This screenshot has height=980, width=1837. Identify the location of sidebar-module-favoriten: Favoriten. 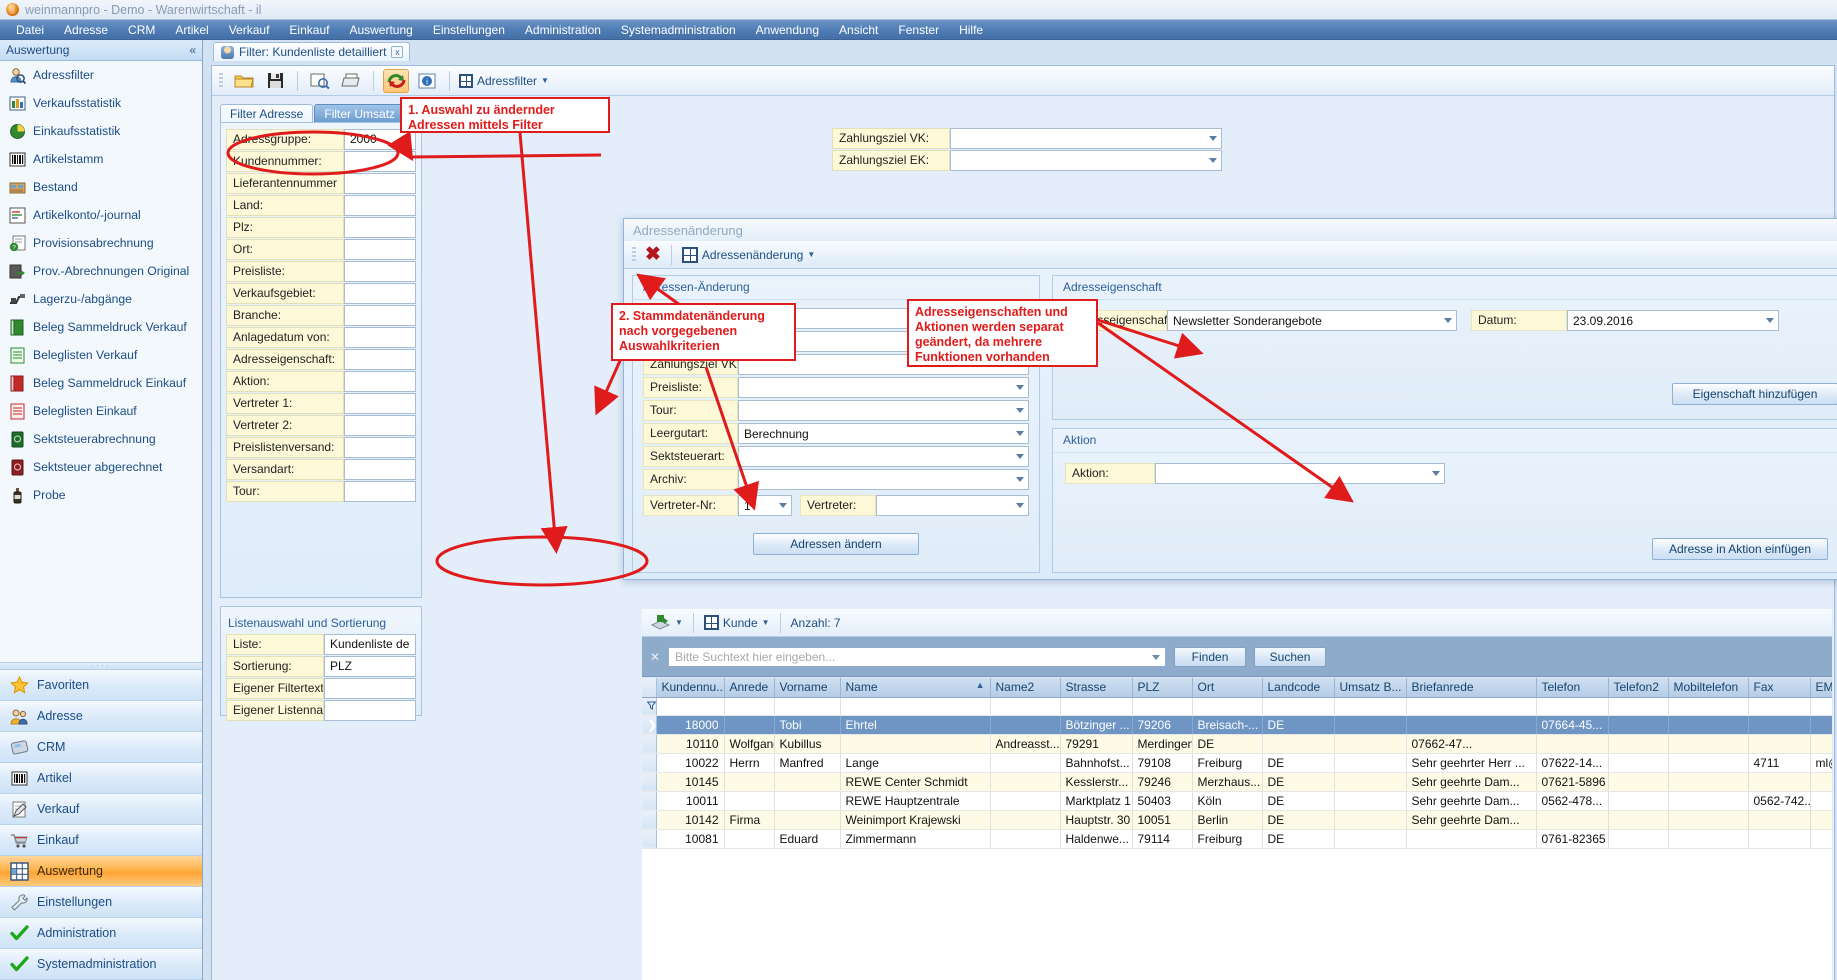
(101, 685).